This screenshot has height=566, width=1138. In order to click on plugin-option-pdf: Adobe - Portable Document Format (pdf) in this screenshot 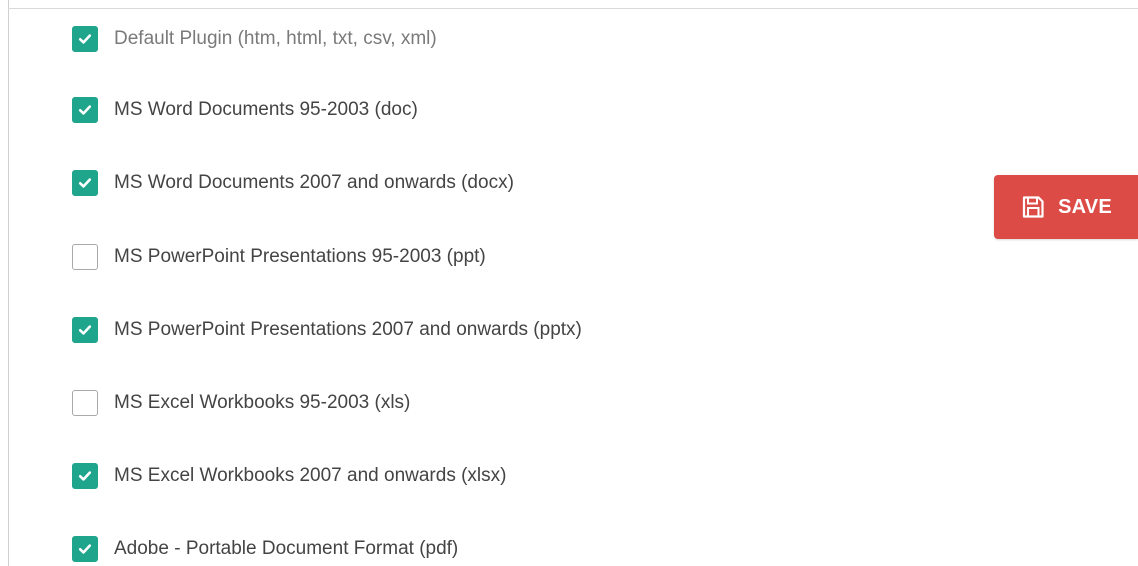, I will do `click(265, 549)`.